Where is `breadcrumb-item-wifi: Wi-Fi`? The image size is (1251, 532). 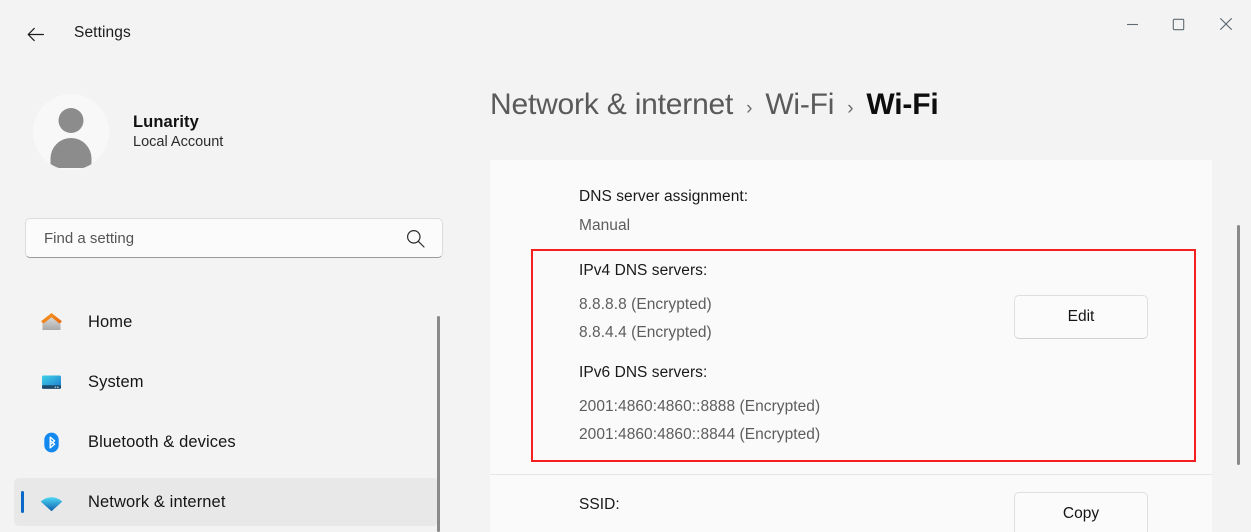
breadcrumb-item-wifi: Wi-Fi is located at coordinates (799, 105).